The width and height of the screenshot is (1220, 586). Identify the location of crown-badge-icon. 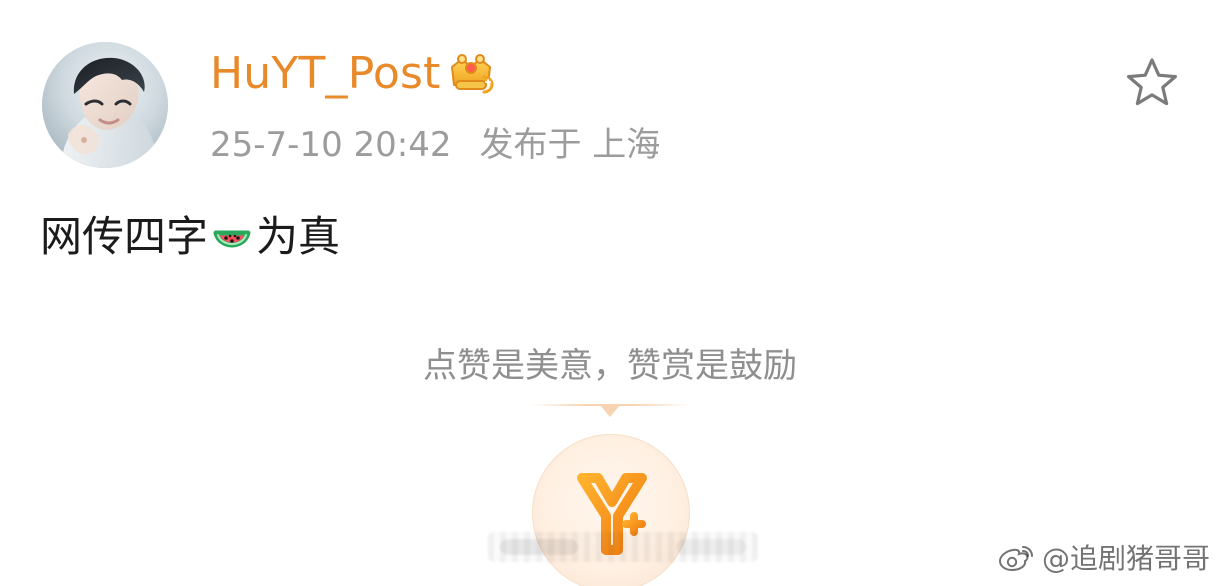
(471, 72).